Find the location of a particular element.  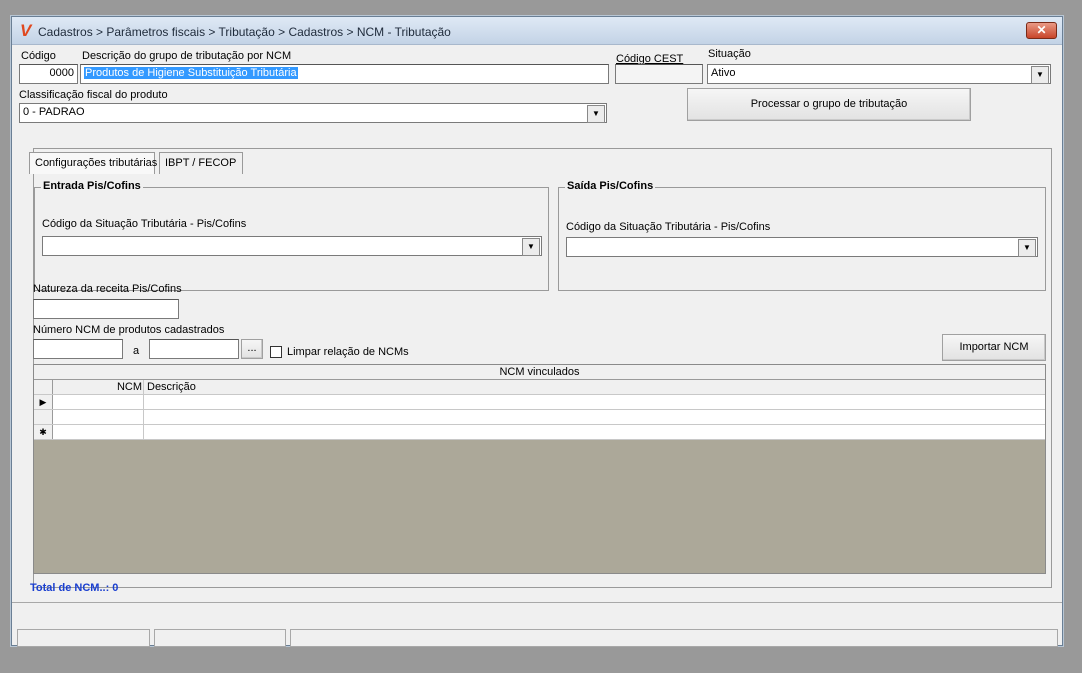

saida-cst-select: ▼ is located at coordinates (802, 247).